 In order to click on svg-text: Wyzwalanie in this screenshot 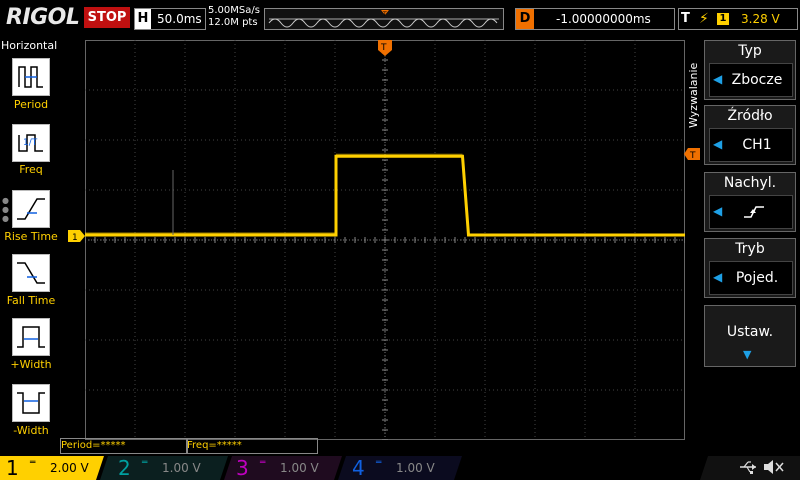, I will do `click(693, 95)`.